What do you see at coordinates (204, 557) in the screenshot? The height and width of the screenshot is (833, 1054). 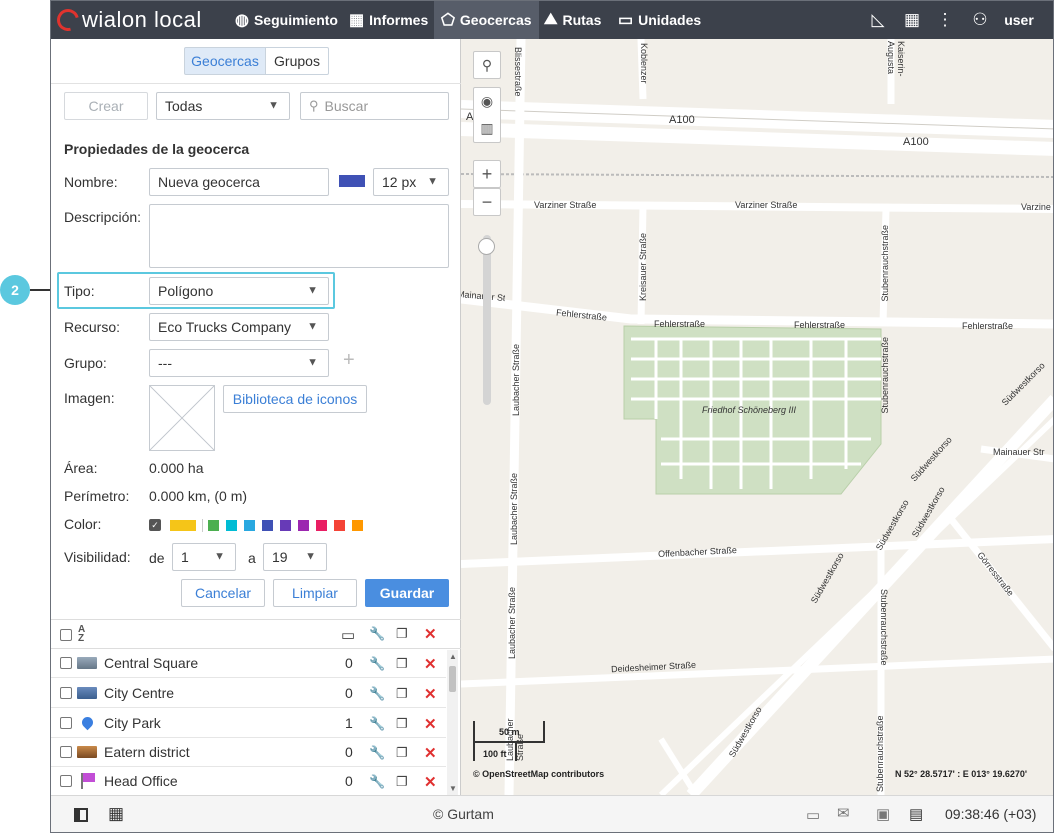 I see `visibility-from-select: 1 ▼` at bounding box center [204, 557].